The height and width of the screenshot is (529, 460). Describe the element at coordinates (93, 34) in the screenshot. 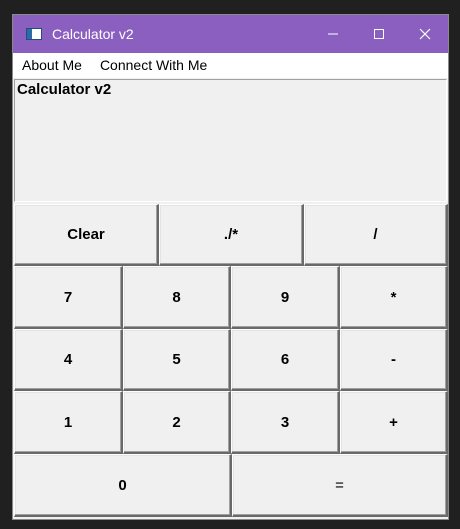

I see `window-title: Calculator v2` at that location.